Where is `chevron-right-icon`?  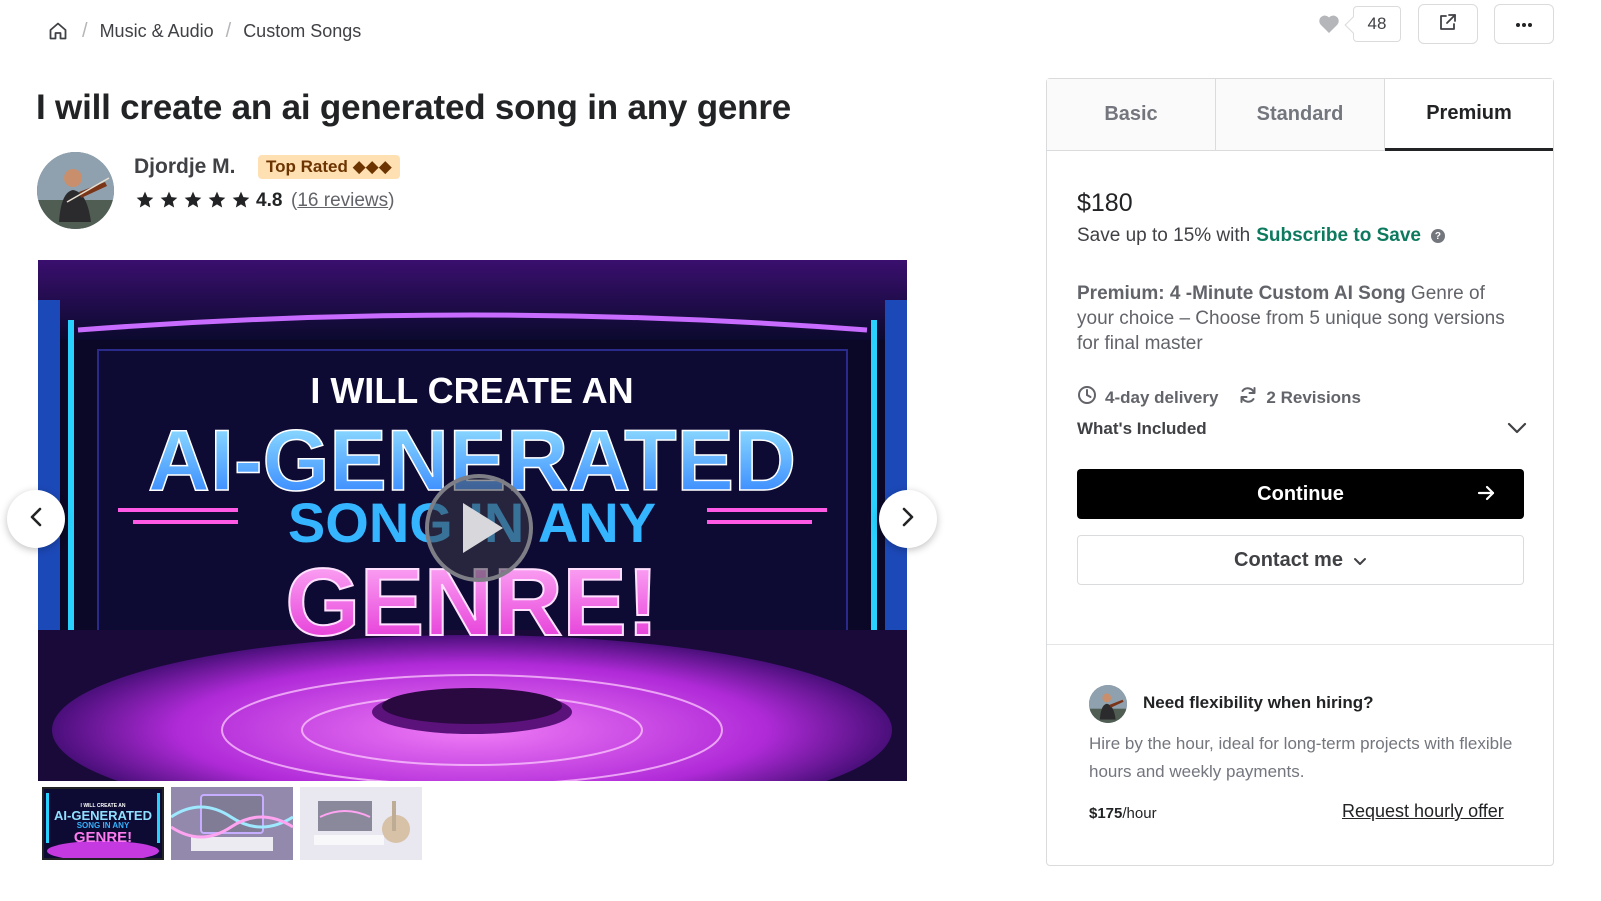
chevron-right-icon is located at coordinates (908, 519).